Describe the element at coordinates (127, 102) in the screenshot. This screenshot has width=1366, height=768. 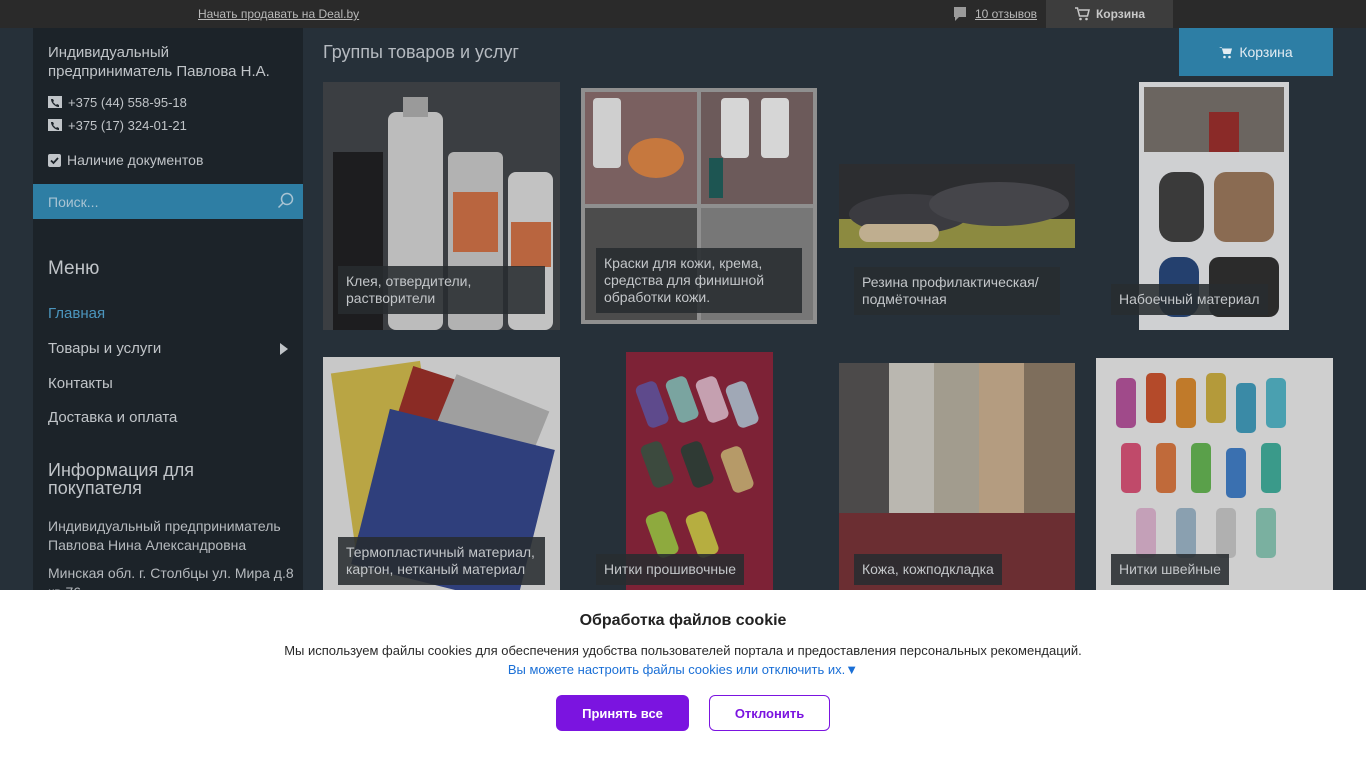
I see `phone-1-number: +375 (44) 558-95-18` at that location.